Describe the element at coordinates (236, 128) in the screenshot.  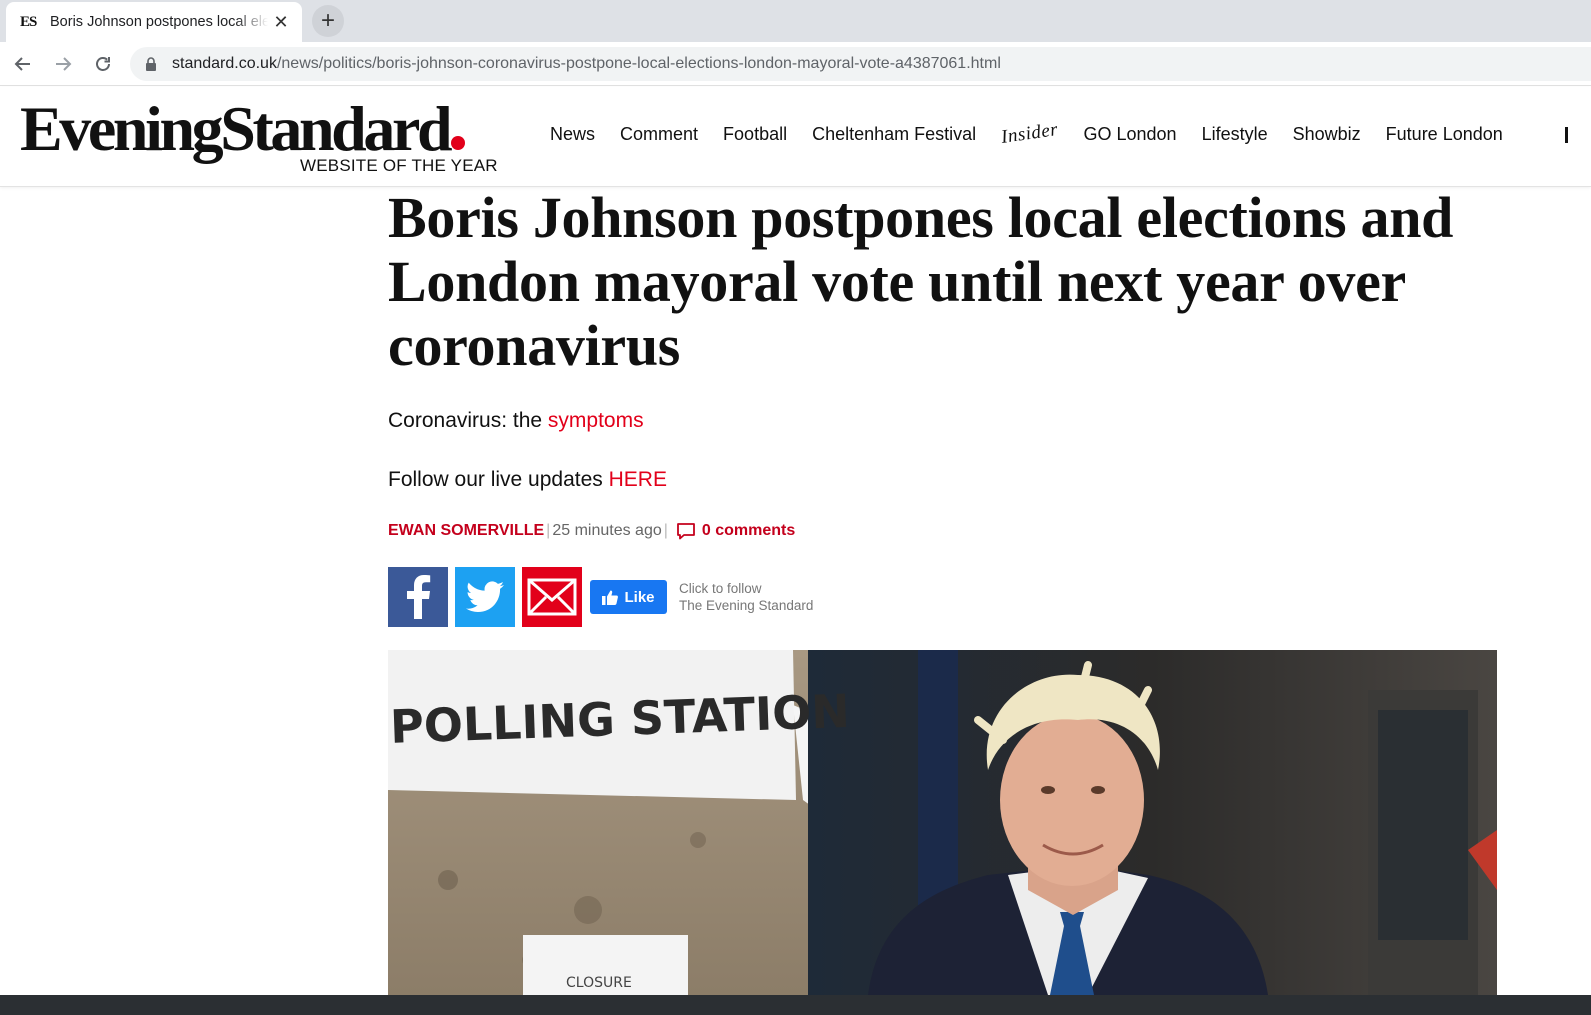
I see `logo-name-text: EveningStandard` at that location.